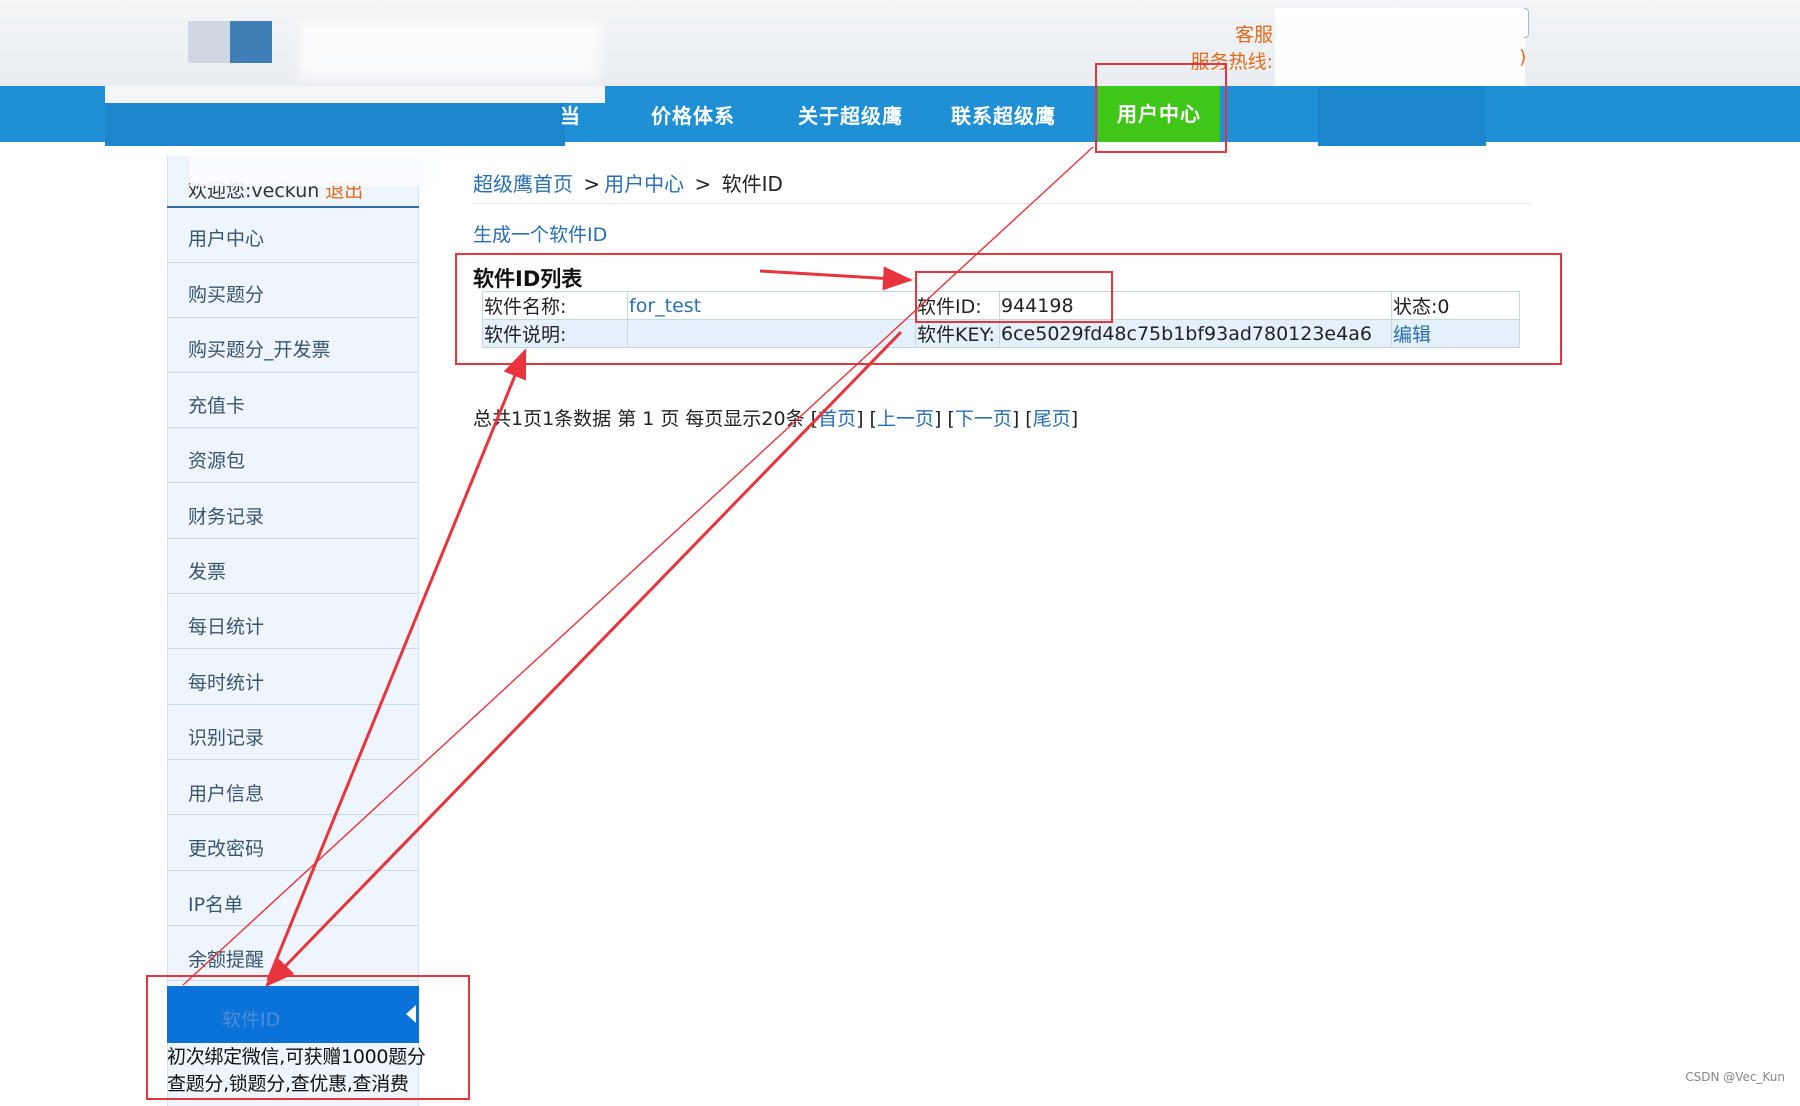 The width and height of the screenshot is (1800, 1106). I want to click on pagination-next: 下一页, so click(983, 419).